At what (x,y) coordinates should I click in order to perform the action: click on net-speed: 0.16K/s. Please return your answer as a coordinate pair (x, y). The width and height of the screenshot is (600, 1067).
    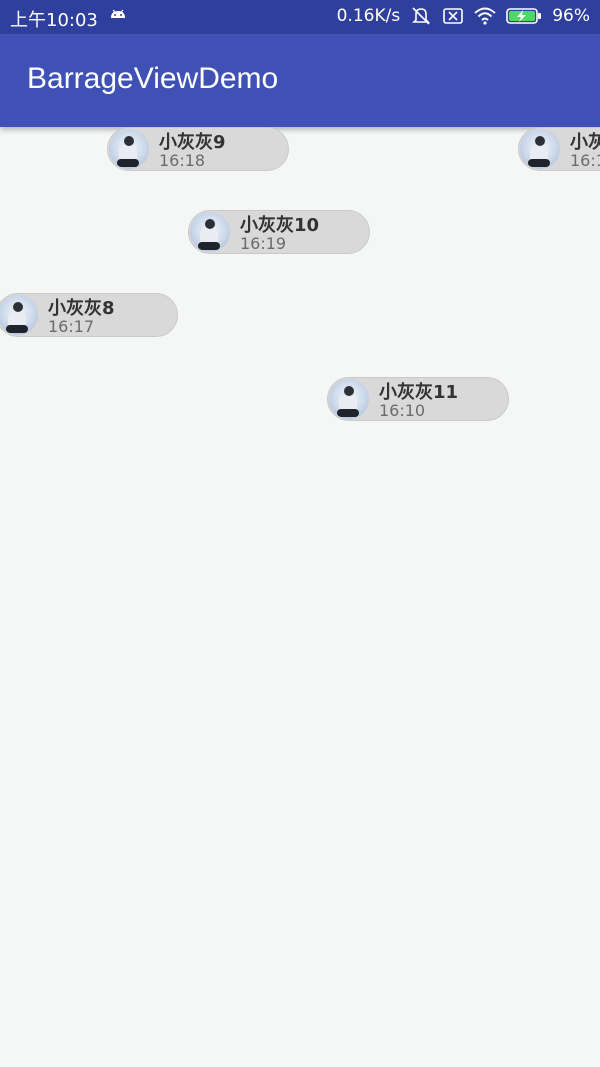
    Looking at the image, I should click on (368, 16).